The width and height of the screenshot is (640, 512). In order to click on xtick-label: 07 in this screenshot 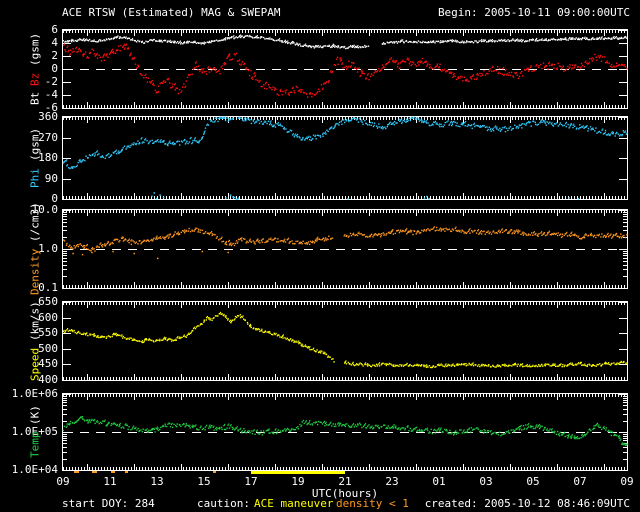, I will do `click(580, 481)`.